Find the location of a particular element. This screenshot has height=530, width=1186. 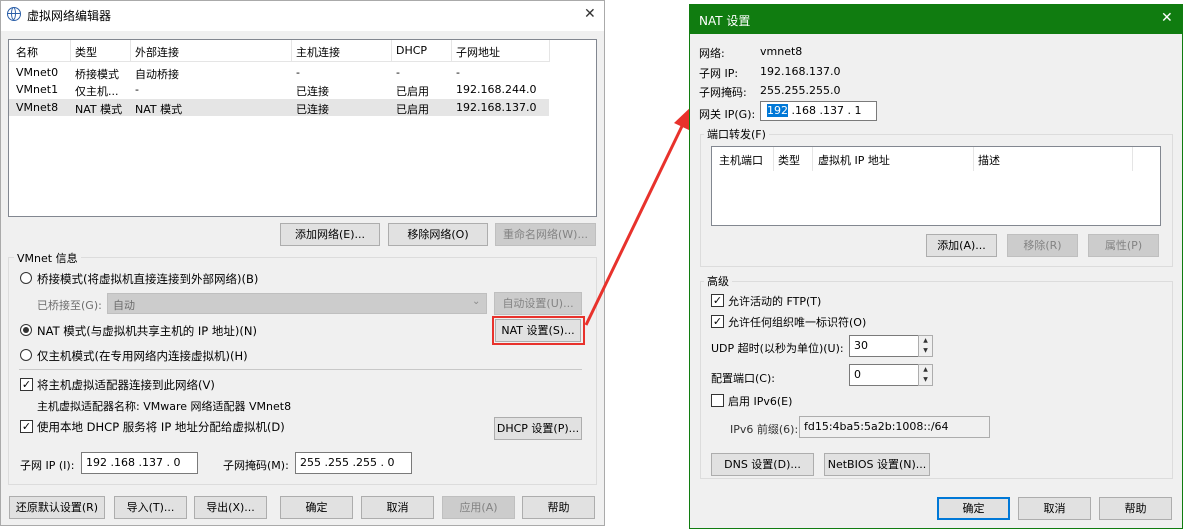

udp-timeout-label: UDP 超时(以秒为单位)(U): is located at coordinates (777, 348).